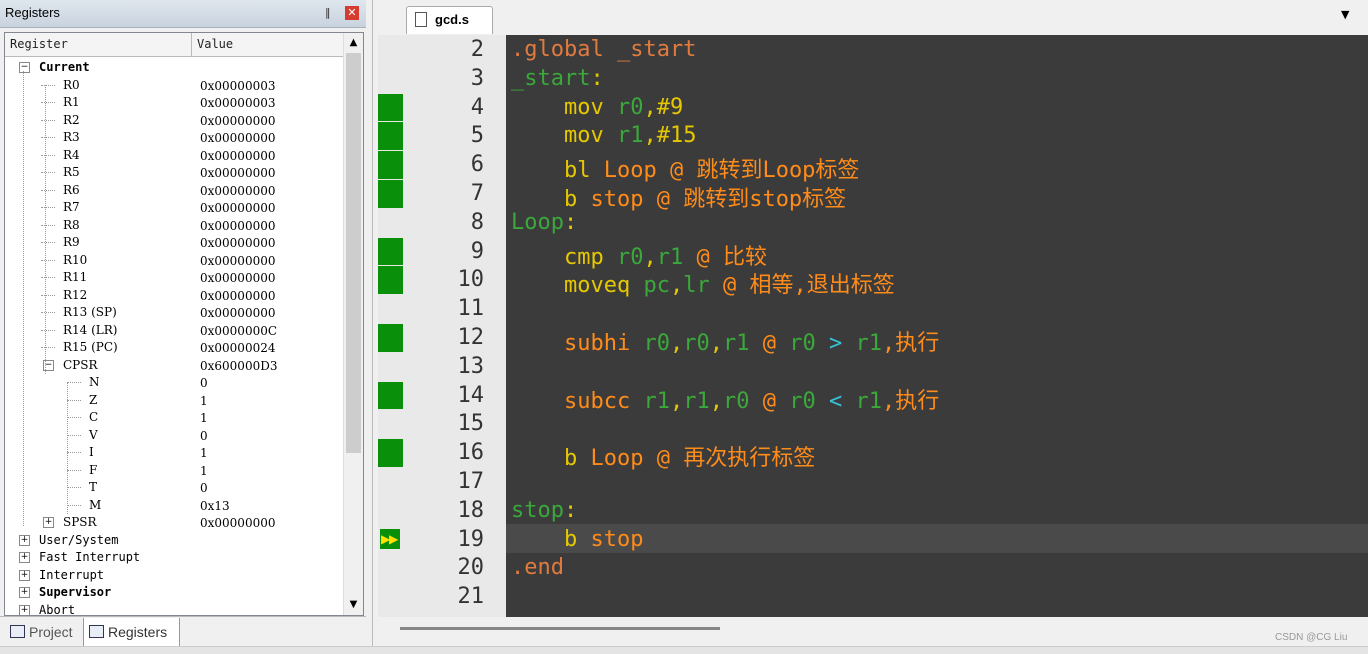 The height and width of the screenshot is (654, 1368). Describe the element at coordinates (173, 608) in the screenshot. I see `tree-node-mode: + Abort` at that location.